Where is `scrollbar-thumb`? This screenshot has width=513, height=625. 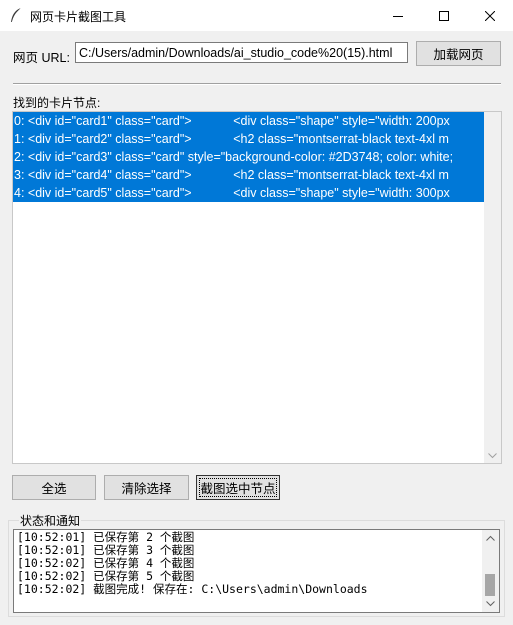 scrollbar-thumb is located at coordinates (490, 585).